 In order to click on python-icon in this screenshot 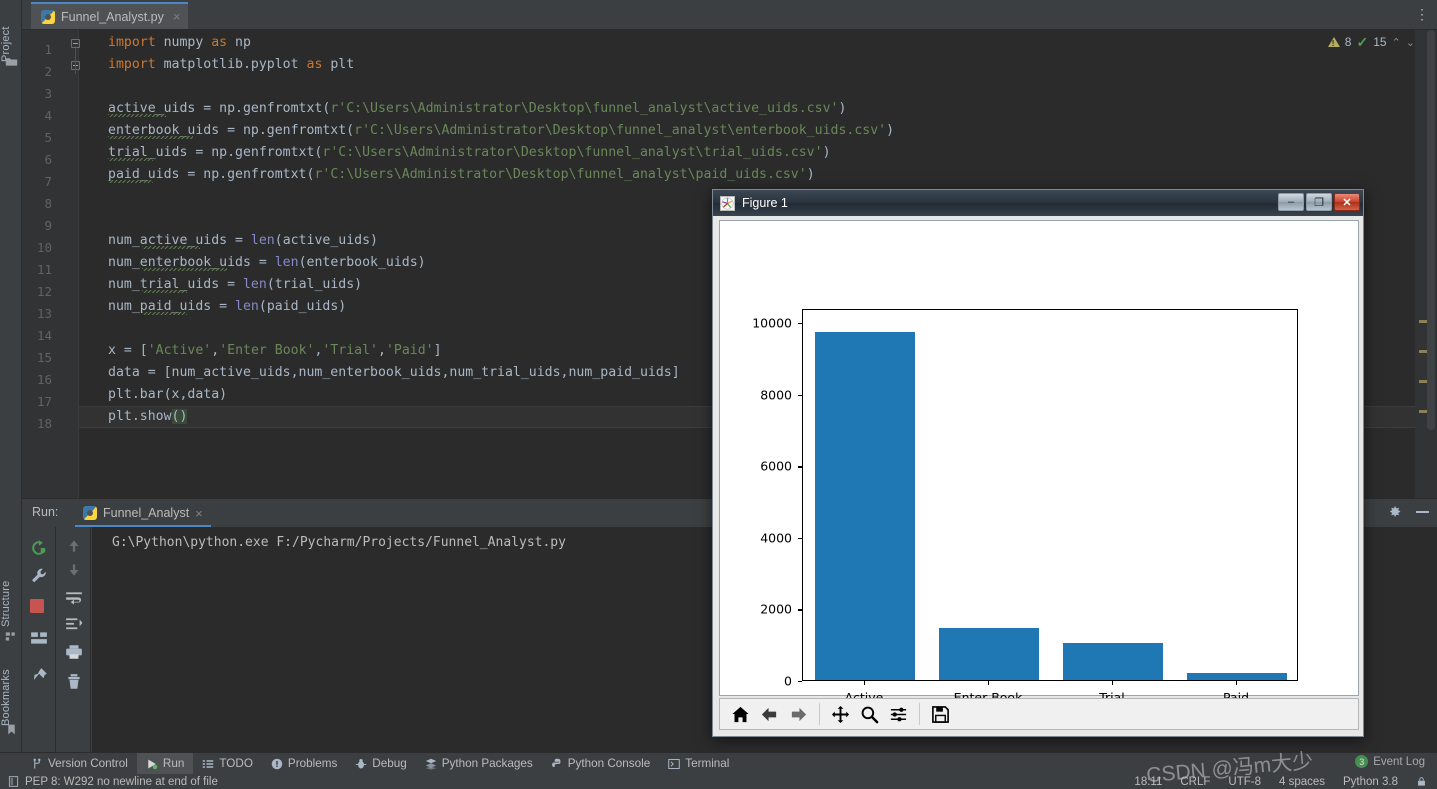, I will do `click(90, 513)`.